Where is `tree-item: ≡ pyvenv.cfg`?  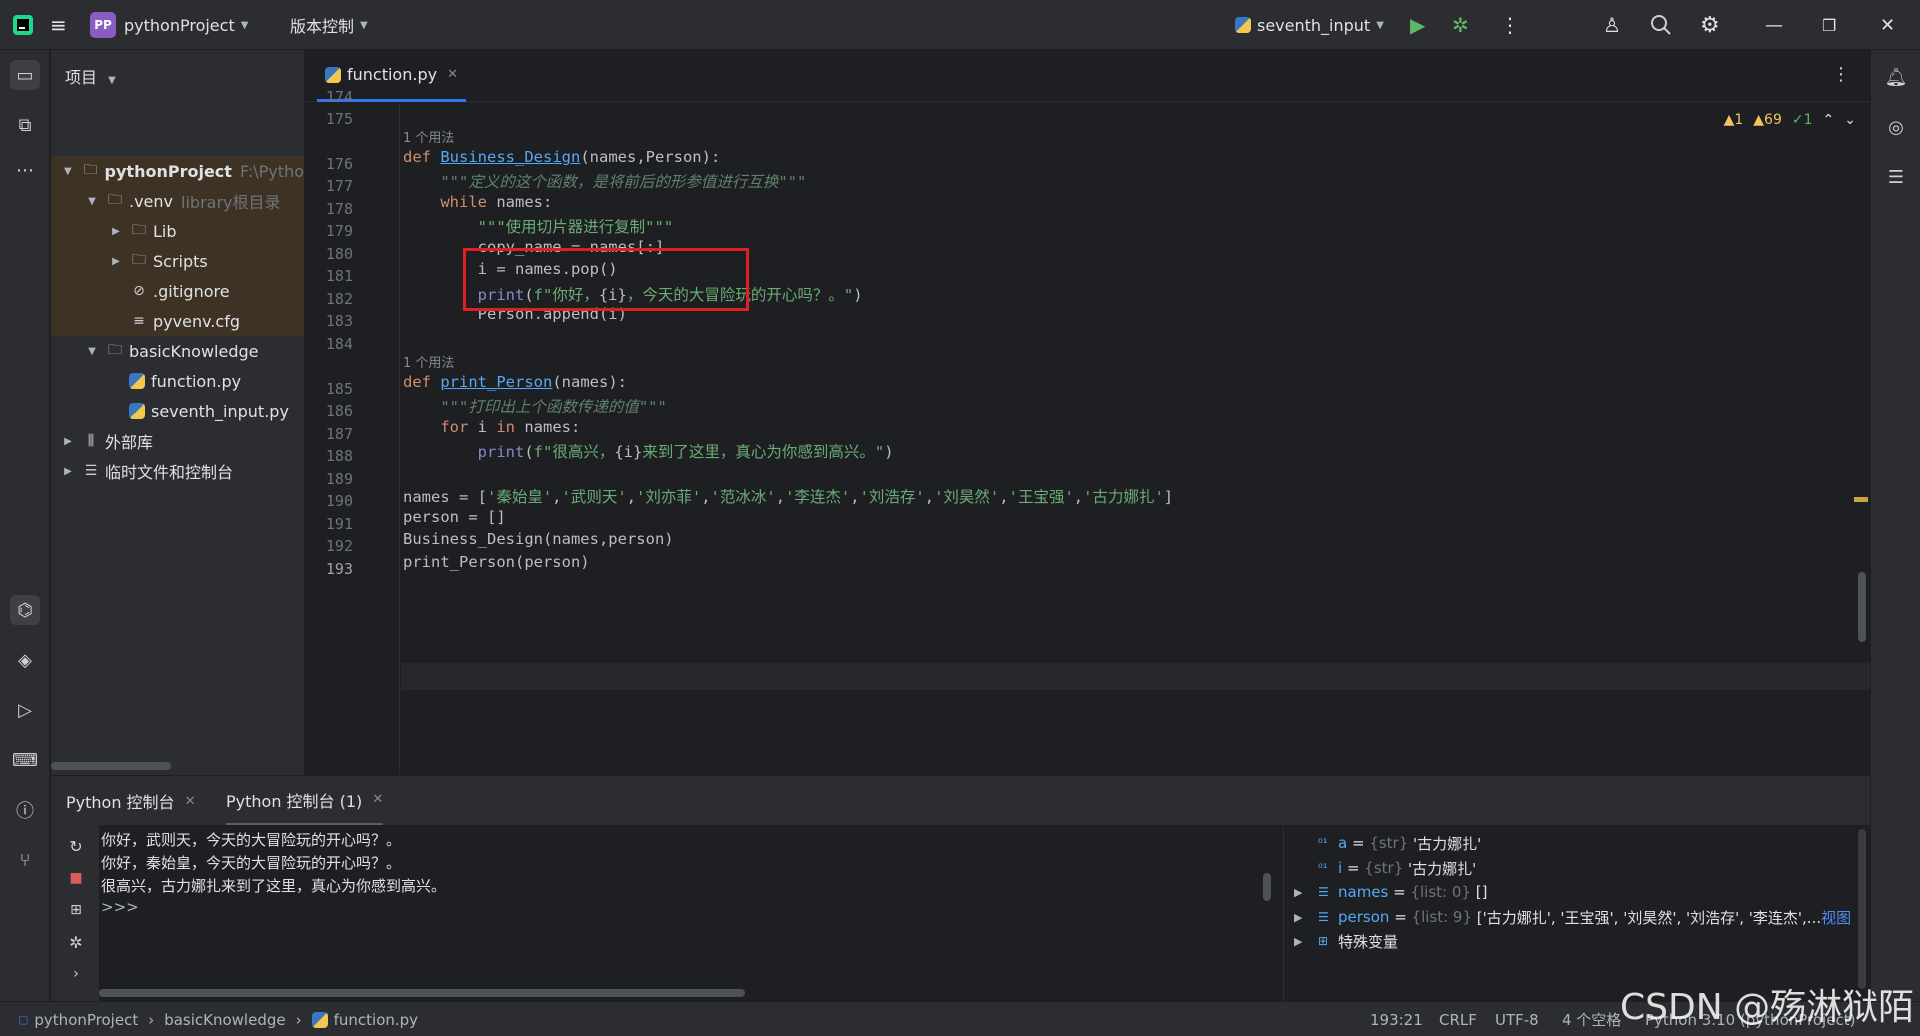 tree-item: ≡ pyvenv.cfg is located at coordinates (177, 321).